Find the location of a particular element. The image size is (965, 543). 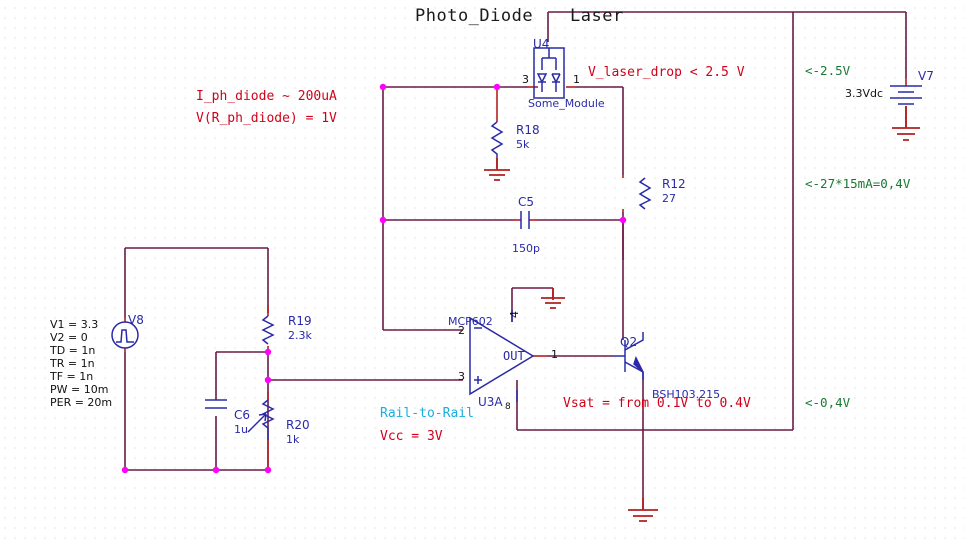

pin-label-u3a-2: 2 is located at coordinates (461, 330).